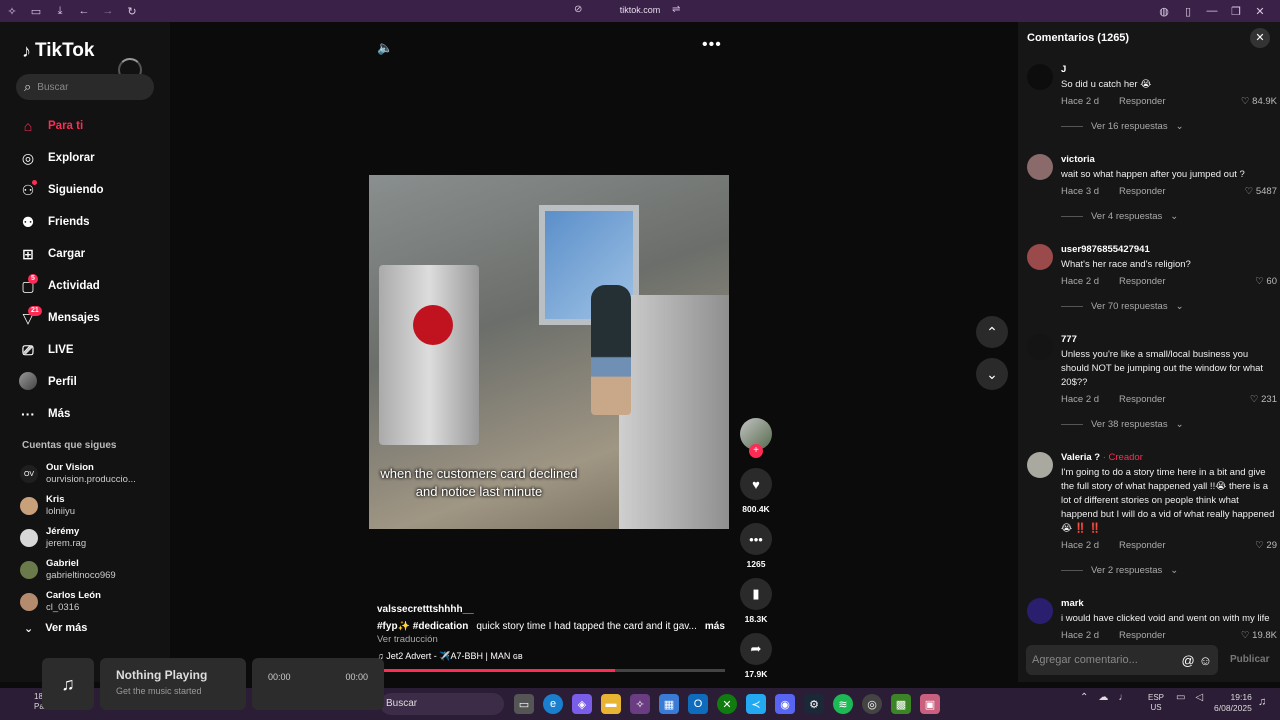 The width and height of the screenshot is (1280, 720). Describe the element at coordinates (1169, 570) in the screenshot. I see `view-replies-button: Ver 2 respuestas ⌄` at that location.